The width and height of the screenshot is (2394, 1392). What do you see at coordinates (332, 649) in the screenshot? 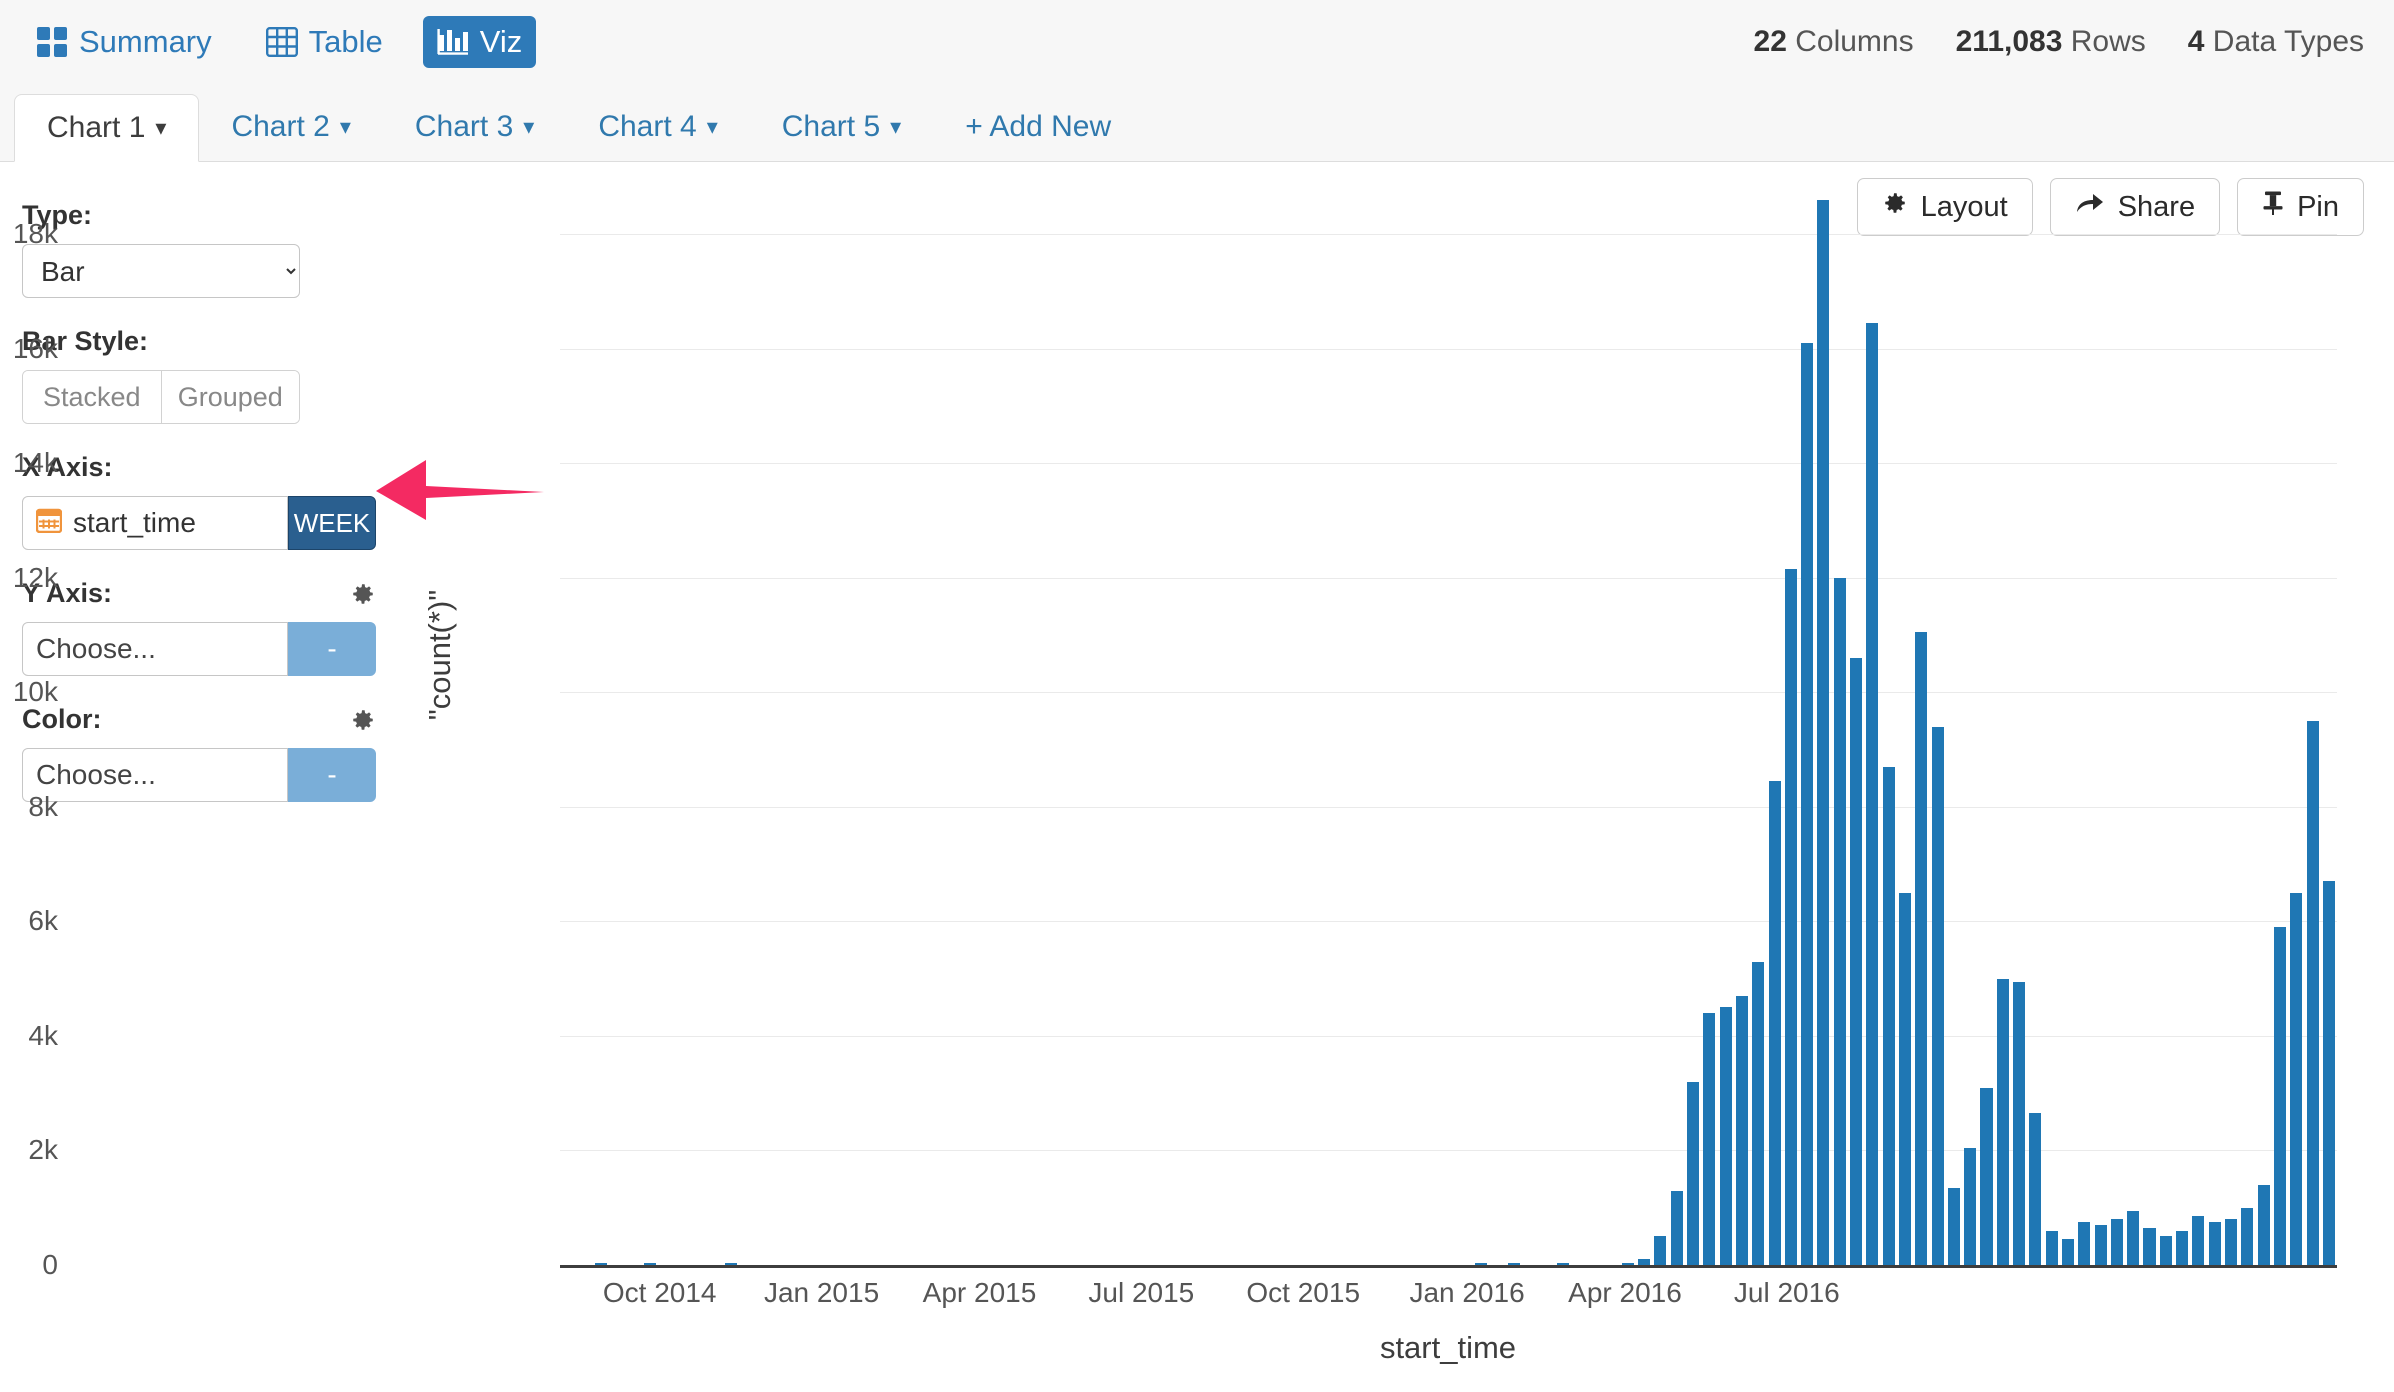
I see `y-axis-aggregate-pill: -` at bounding box center [332, 649].